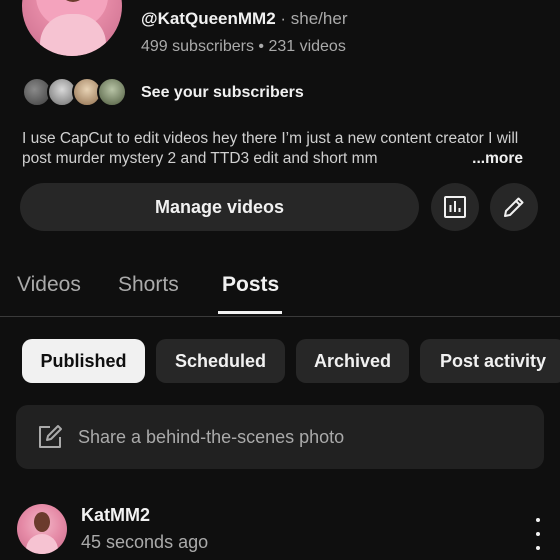 This screenshot has width=560, height=560. I want to click on post-author-avatar, so click(42, 529).